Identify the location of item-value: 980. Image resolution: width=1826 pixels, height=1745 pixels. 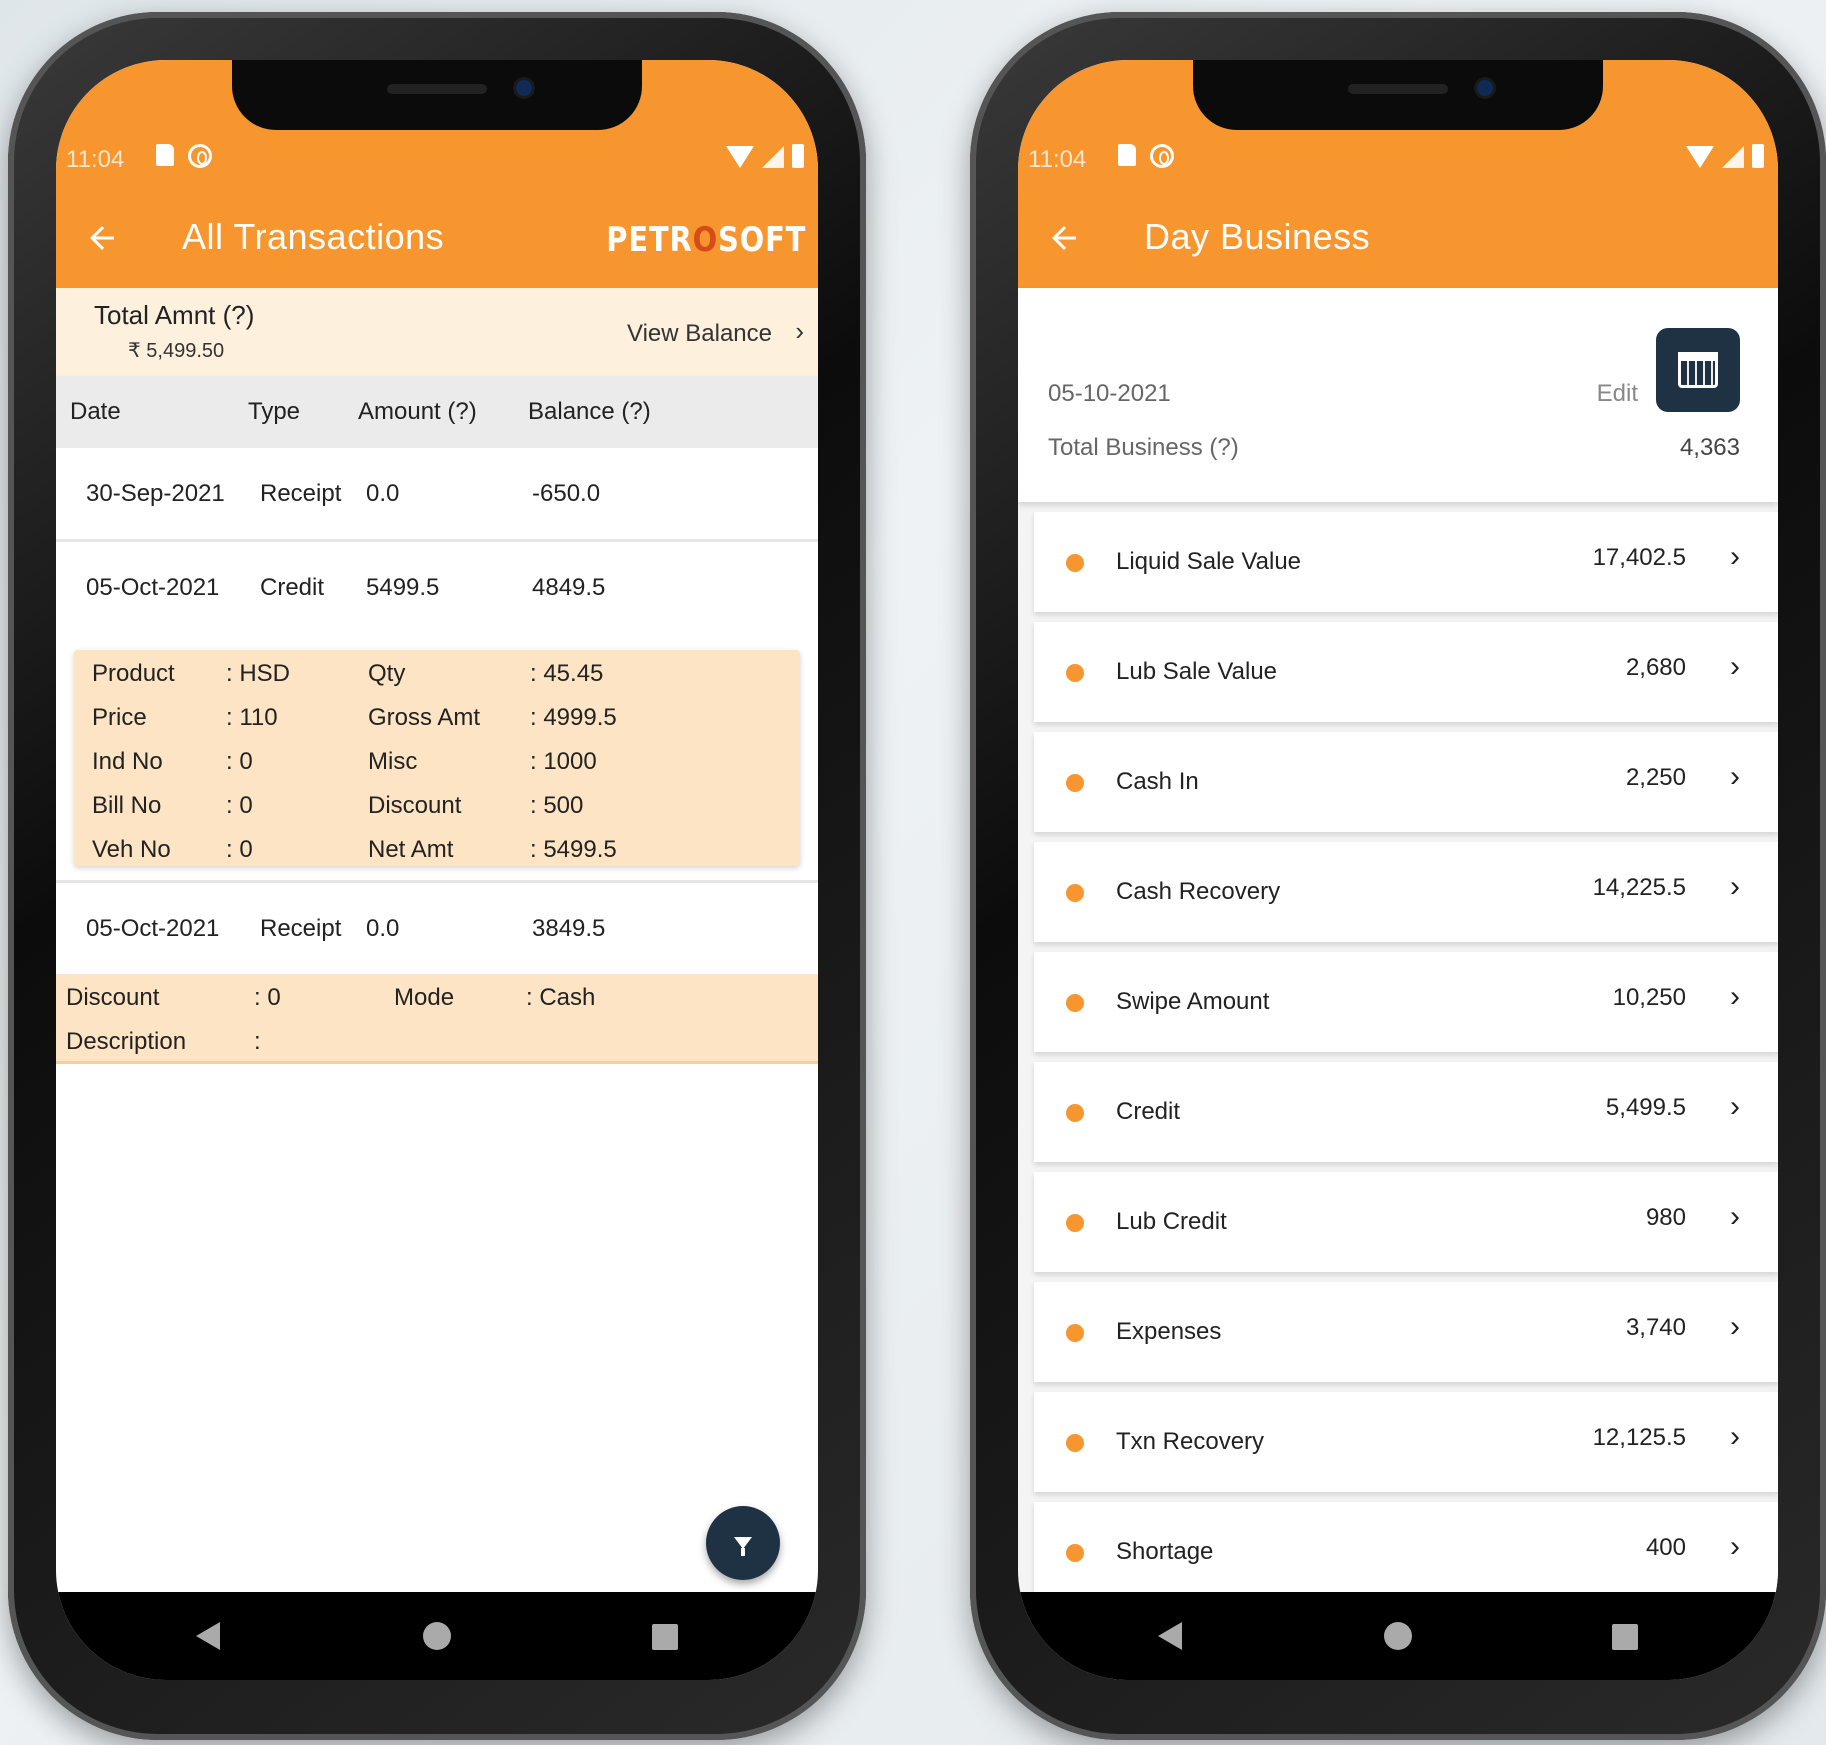
(1665, 1217).